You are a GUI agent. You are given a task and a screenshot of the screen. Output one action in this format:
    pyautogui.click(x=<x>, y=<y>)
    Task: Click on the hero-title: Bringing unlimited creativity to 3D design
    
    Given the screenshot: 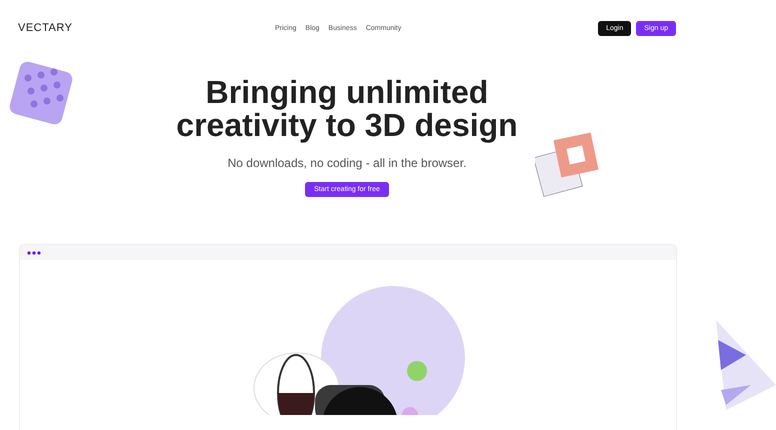 What is the action you would take?
    pyautogui.click(x=347, y=109)
    